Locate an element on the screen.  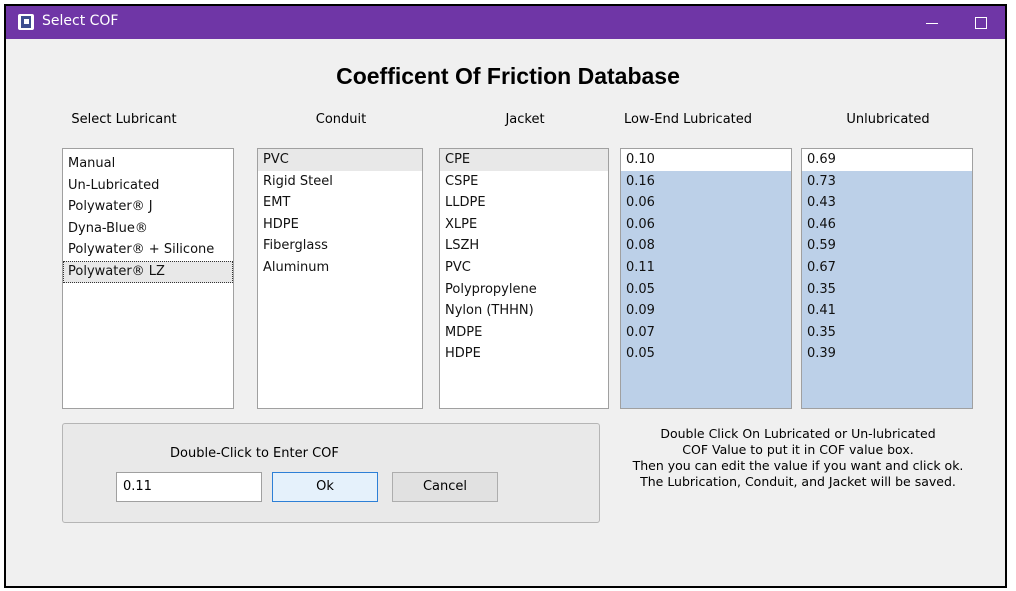
list-item: Polywater® J is located at coordinates (148, 207).